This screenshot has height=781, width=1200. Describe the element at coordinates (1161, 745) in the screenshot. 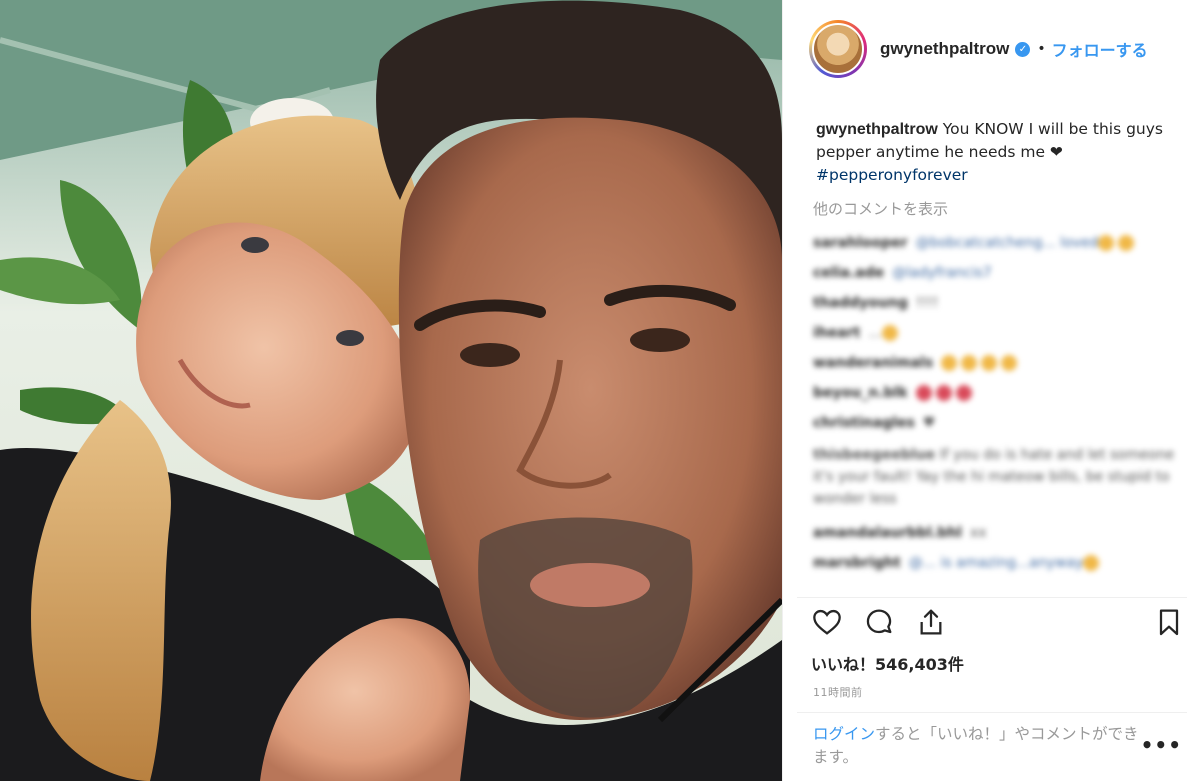

I see `more-options-icon: •••` at that location.